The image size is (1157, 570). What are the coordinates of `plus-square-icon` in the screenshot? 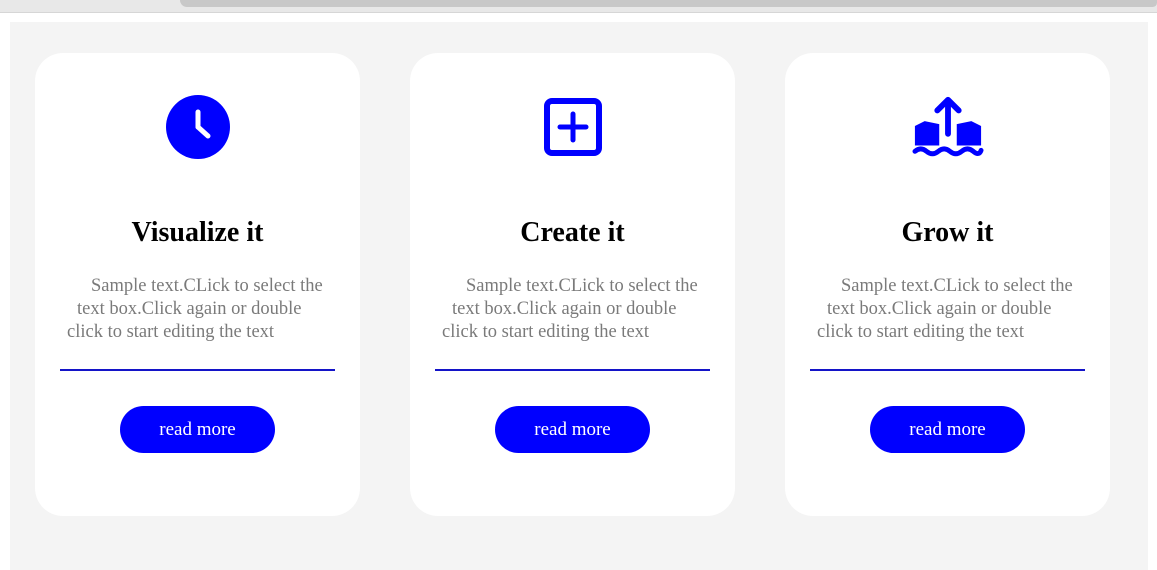 It's located at (573, 127).